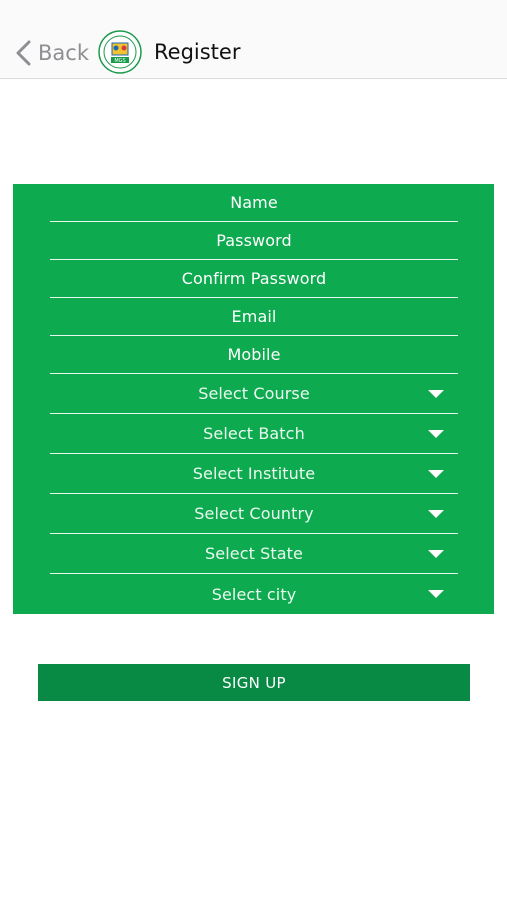  Describe the element at coordinates (197, 52) in the screenshot. I see `page-title: Register` at that location.